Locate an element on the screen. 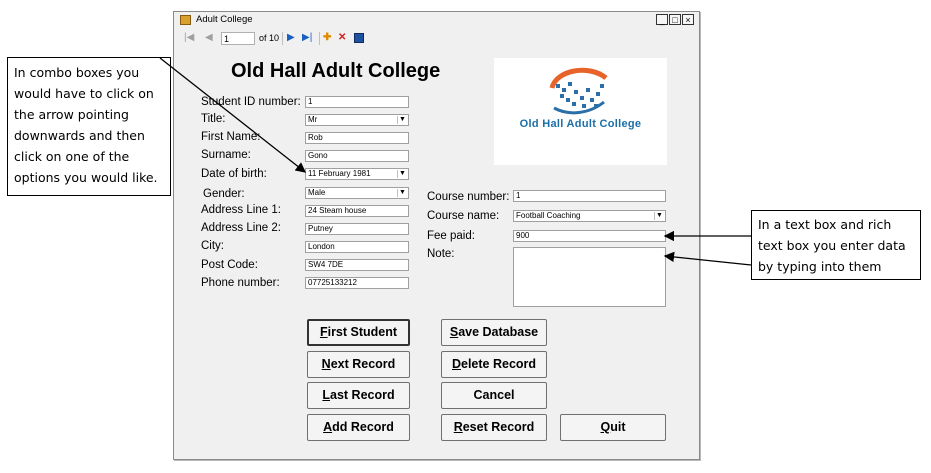 This screenshot has height=473, width=931. surname-label: Surname: is located at coordinates (226, 155).